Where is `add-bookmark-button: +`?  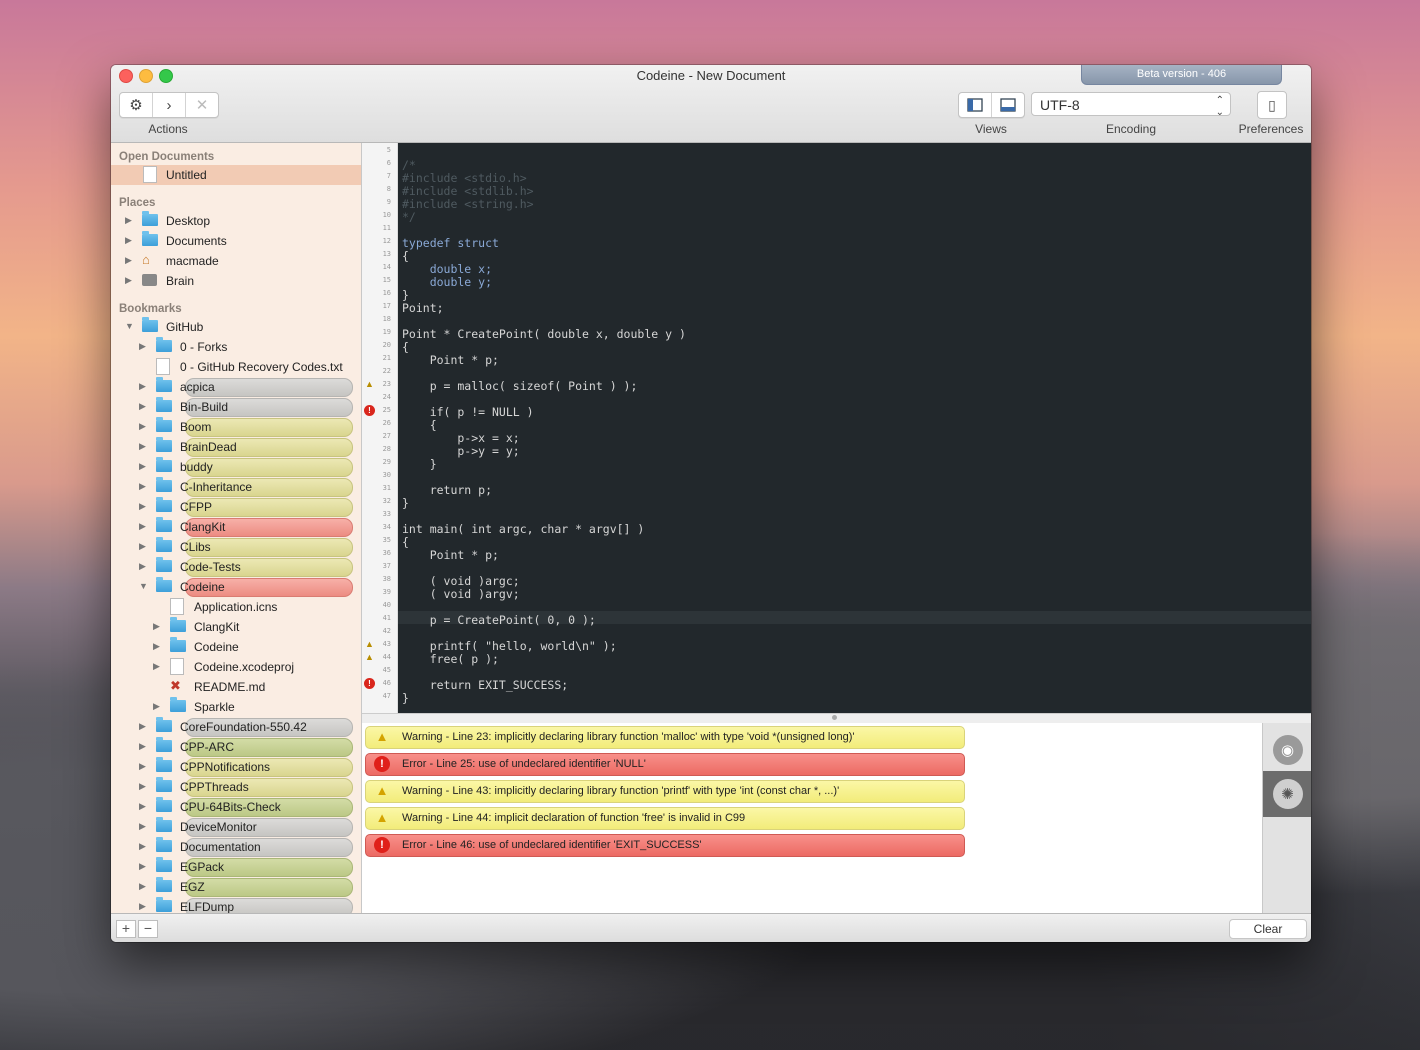
add-bookmark-button: + is located at coordinates (126, 929).